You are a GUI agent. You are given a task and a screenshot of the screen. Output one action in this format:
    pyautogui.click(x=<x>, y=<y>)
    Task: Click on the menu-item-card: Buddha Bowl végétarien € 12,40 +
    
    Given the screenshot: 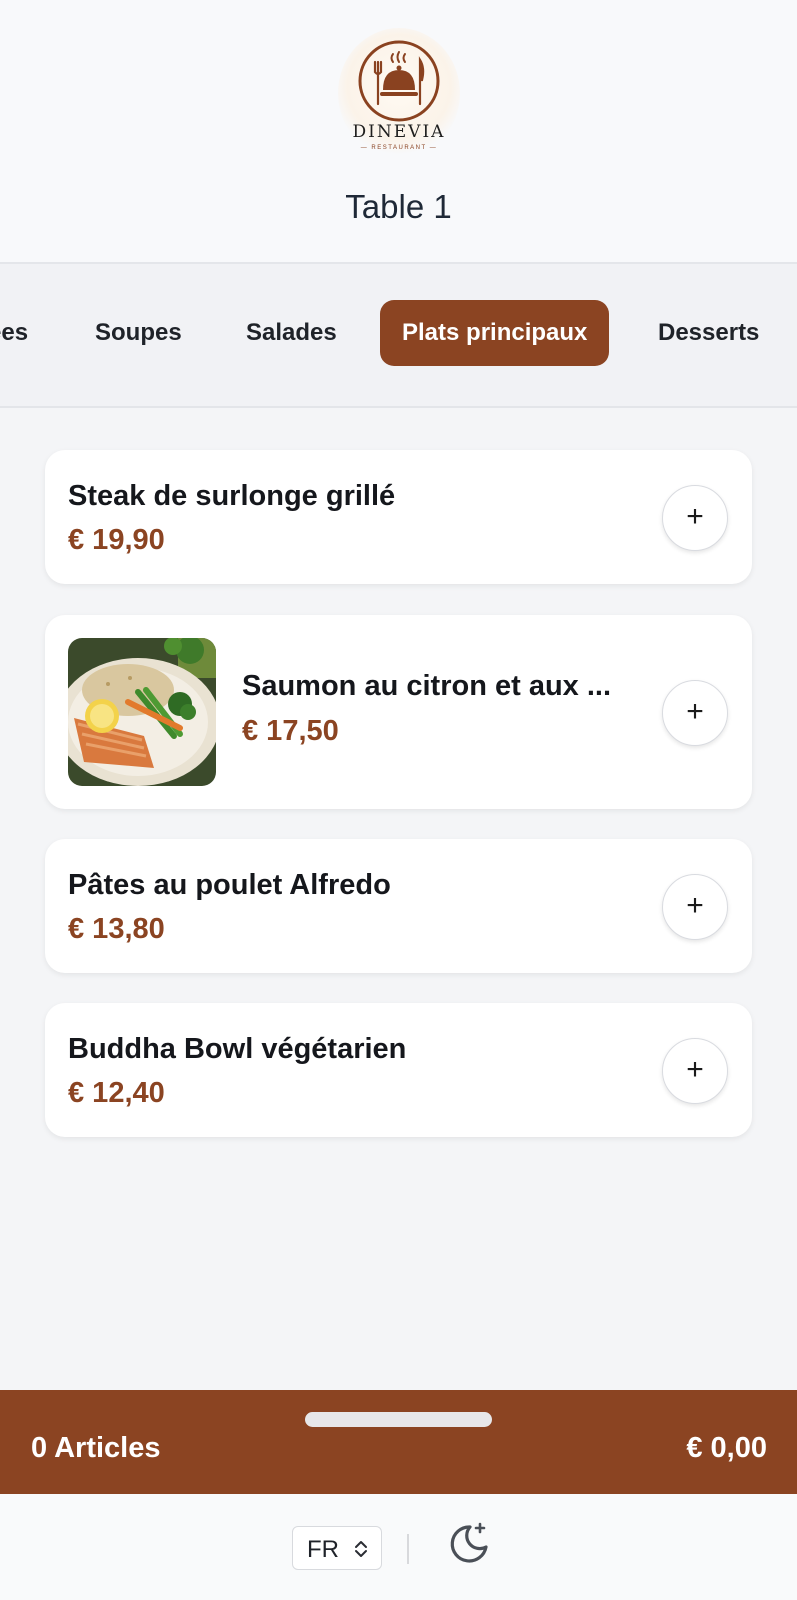 What is the action you would take?
    pyautogui.click(x=398, y=1070)
    